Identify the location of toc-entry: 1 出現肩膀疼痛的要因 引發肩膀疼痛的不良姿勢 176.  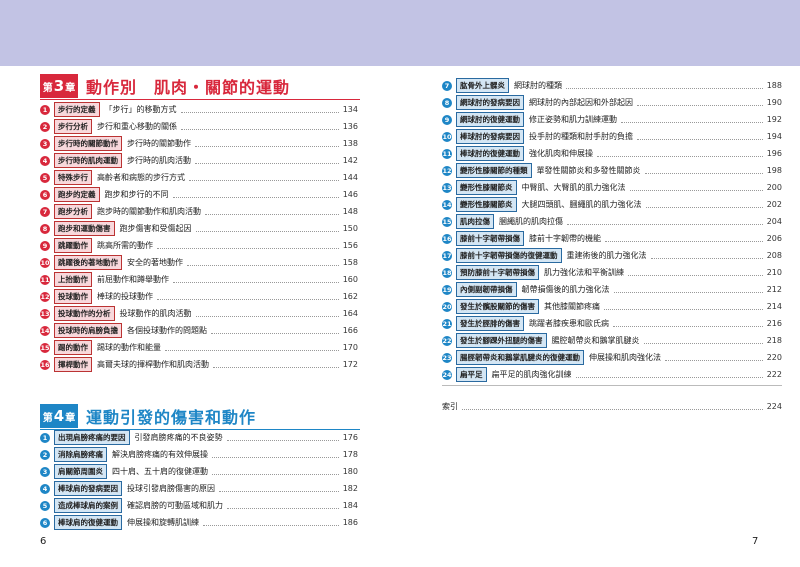
(199, 437).